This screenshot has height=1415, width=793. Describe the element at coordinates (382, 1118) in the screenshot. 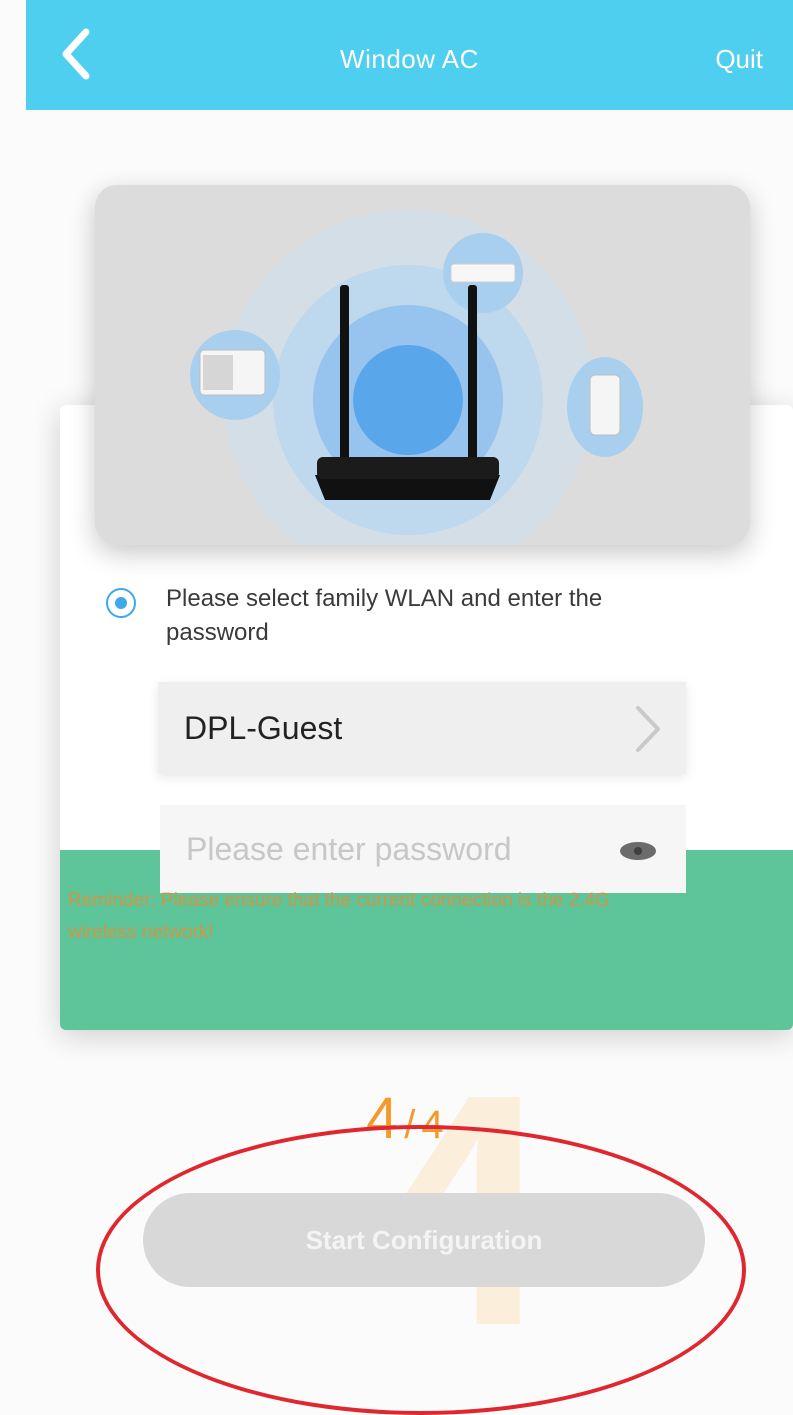

I see `step-current: 4` at that location.